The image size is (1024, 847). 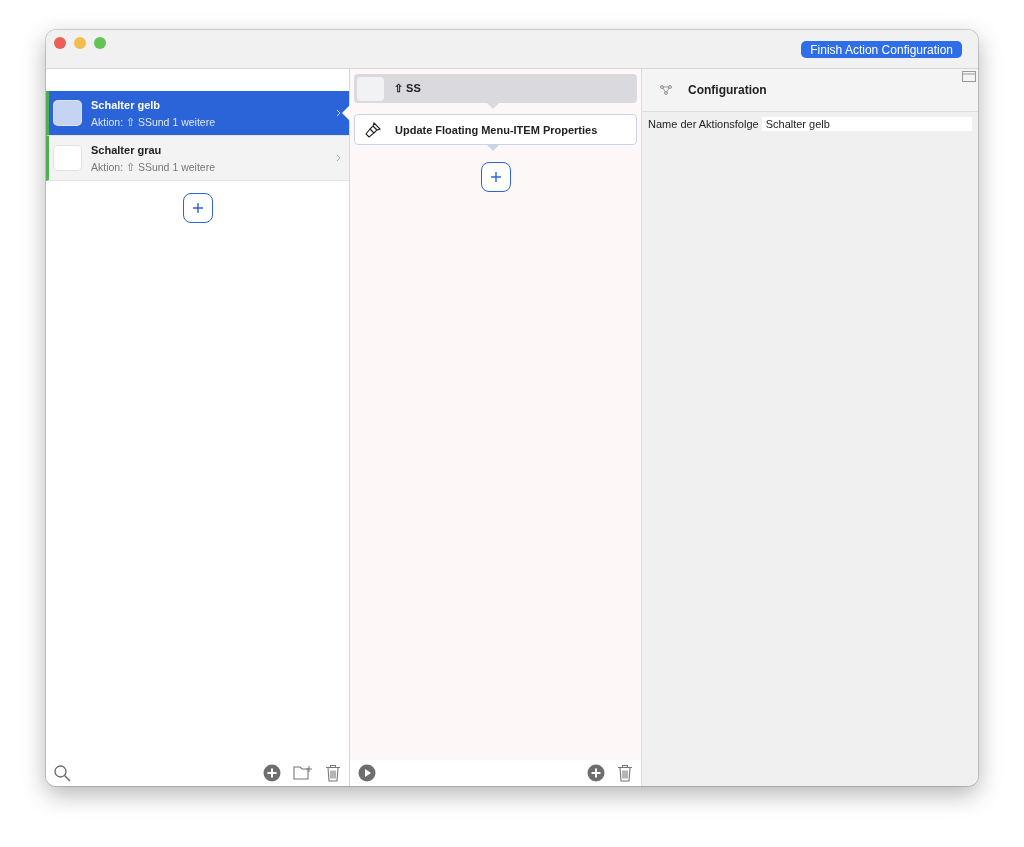 I want to click on brush-icon, so click(x=373, y=129).